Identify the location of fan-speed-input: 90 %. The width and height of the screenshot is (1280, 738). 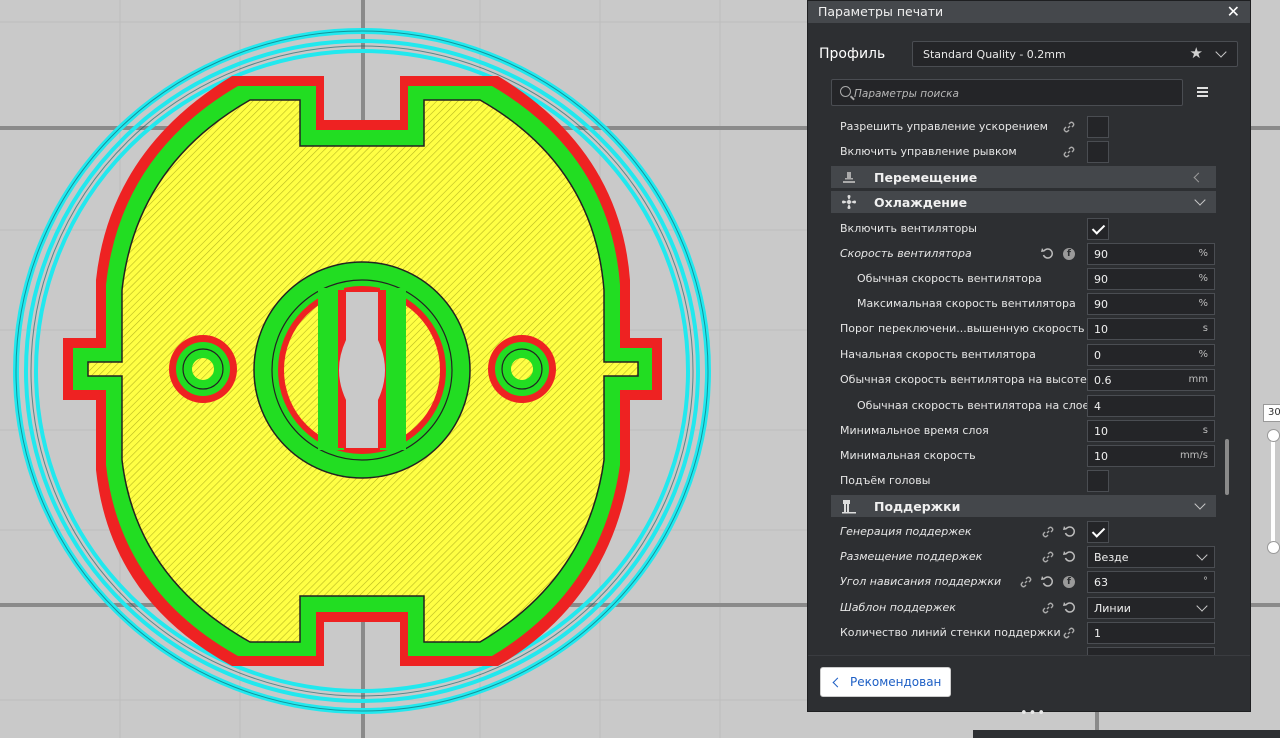
(1151, 254).